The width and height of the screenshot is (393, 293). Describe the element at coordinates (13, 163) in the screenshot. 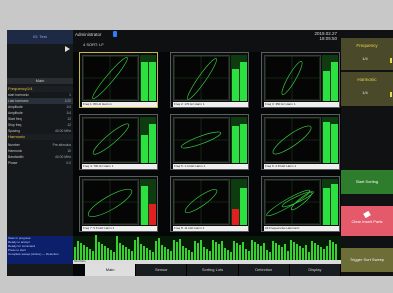

I see `row-label: Phase` at that location.